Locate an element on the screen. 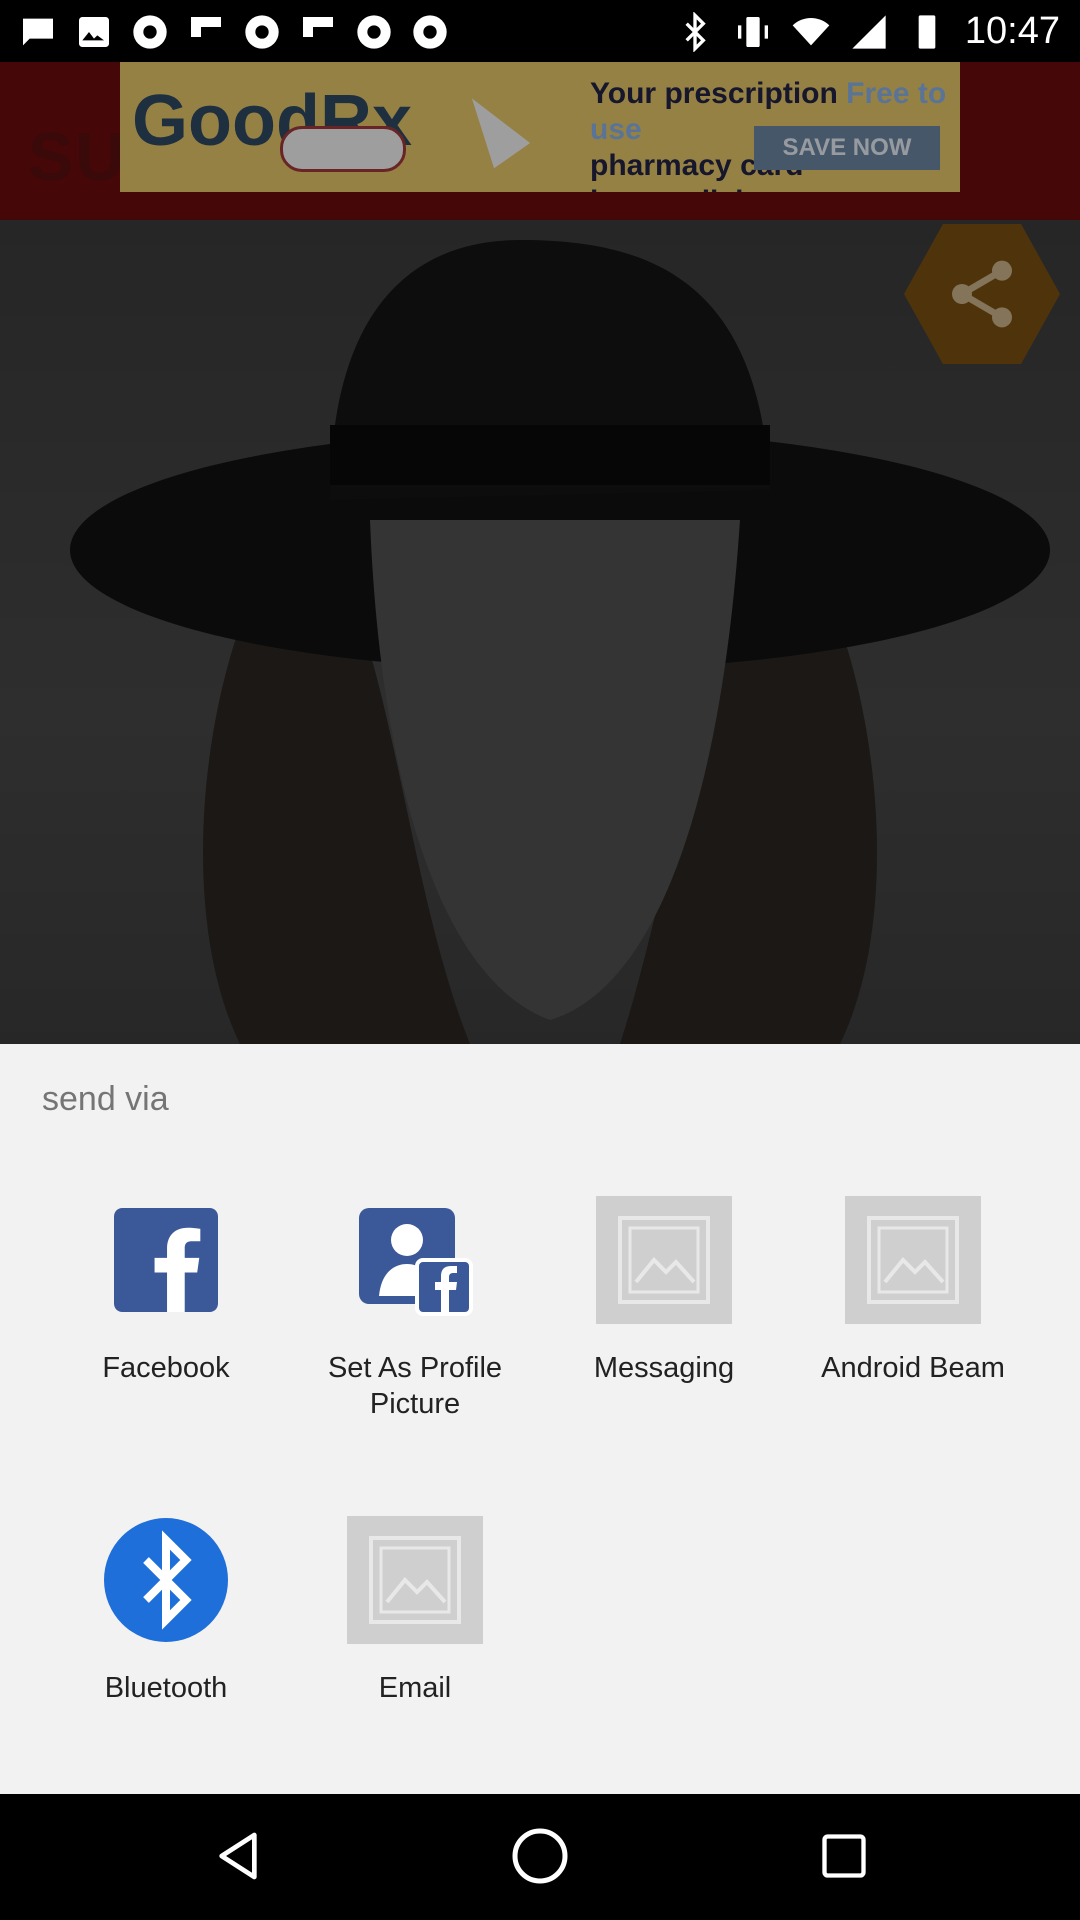  share-target-messaging: Messaging is located at coordinates (664, 1291).